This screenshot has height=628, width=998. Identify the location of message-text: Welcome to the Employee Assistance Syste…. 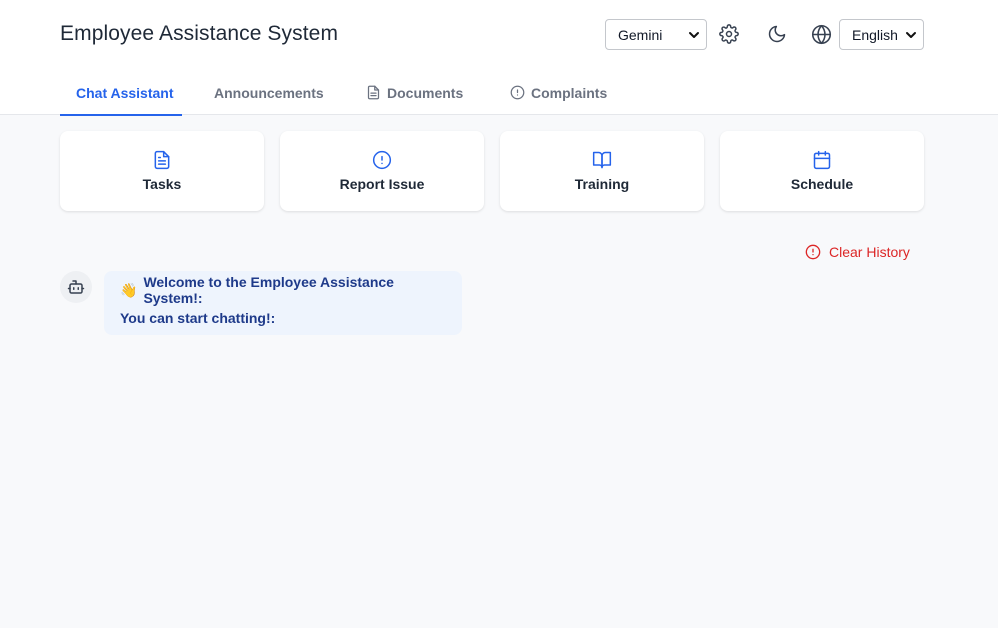
(268, 290).